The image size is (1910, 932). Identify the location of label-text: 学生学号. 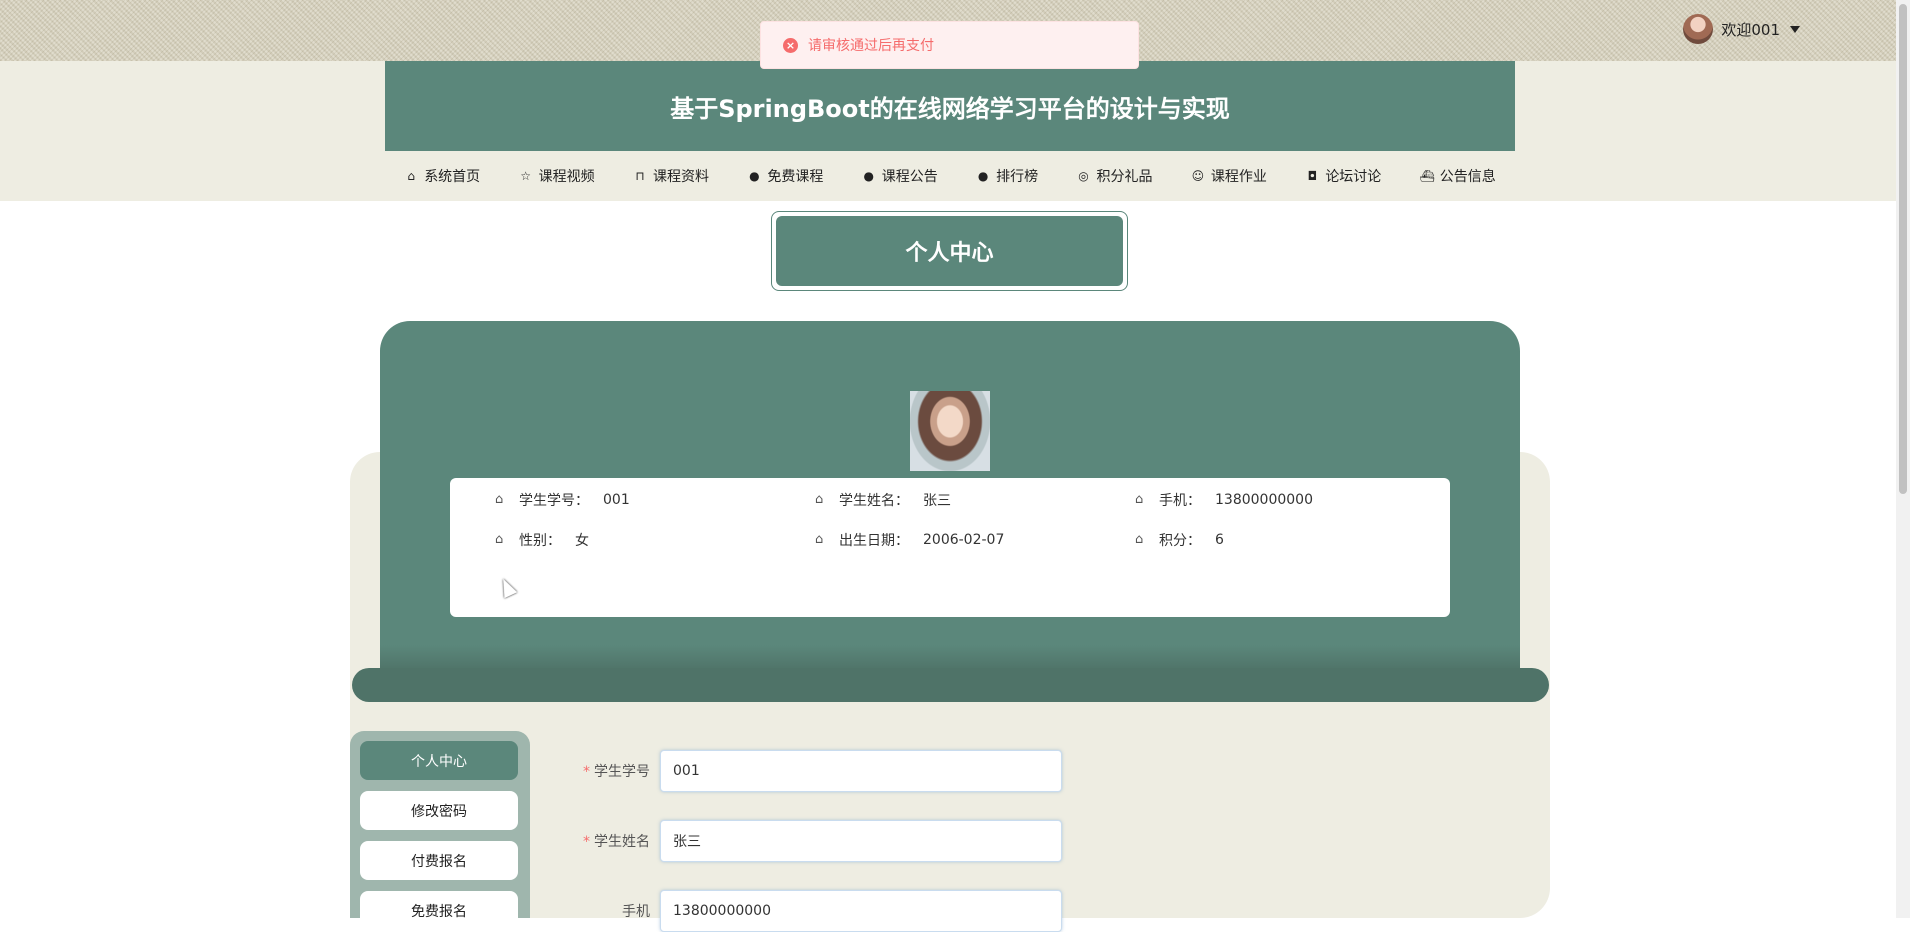
(622, 772).